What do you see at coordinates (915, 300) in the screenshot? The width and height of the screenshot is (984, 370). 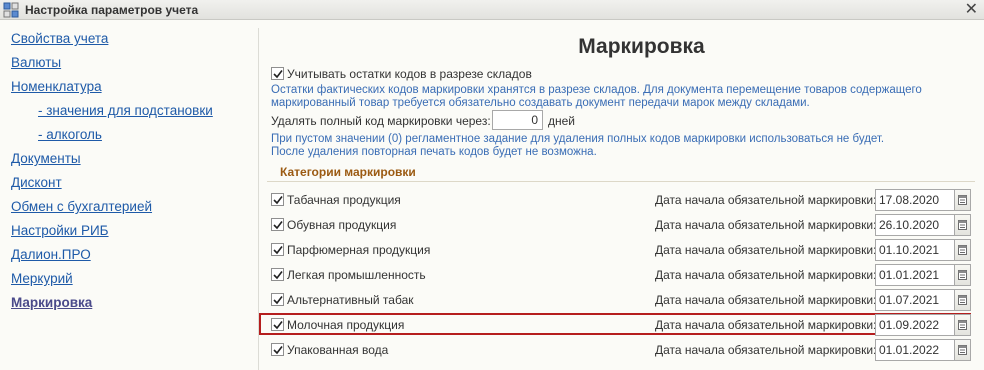 I see `mandatory-date-input: 01.07.2021` at bounding box center [915, 300].